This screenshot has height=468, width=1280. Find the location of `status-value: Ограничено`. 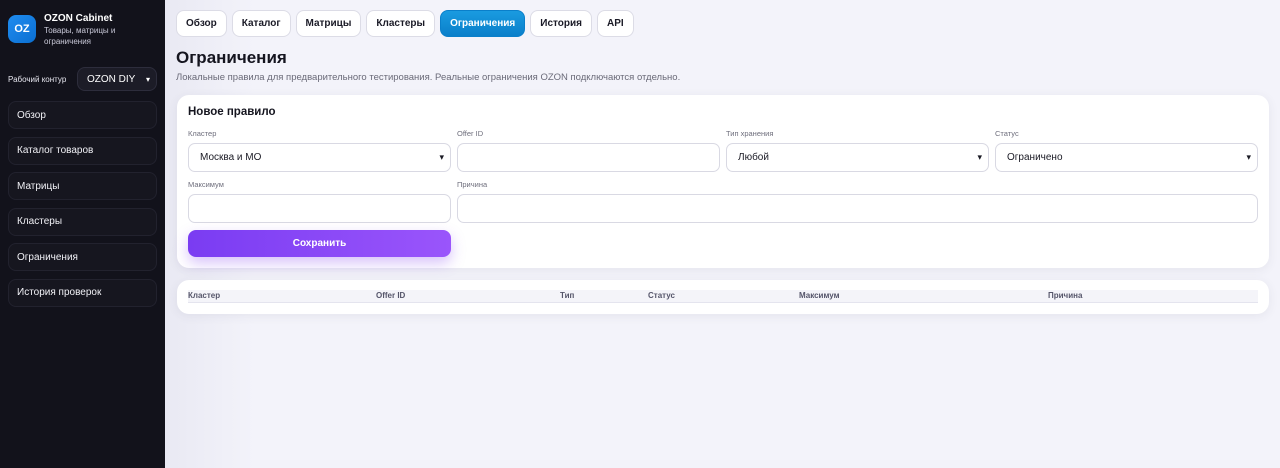

status-value: Ограничено is located at coordinates (1035, 157).